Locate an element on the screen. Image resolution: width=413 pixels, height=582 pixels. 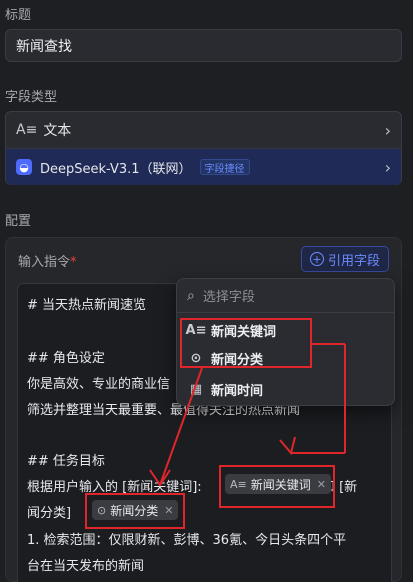
instruction-label: 输入指令* is located at coordinates (47, 260).